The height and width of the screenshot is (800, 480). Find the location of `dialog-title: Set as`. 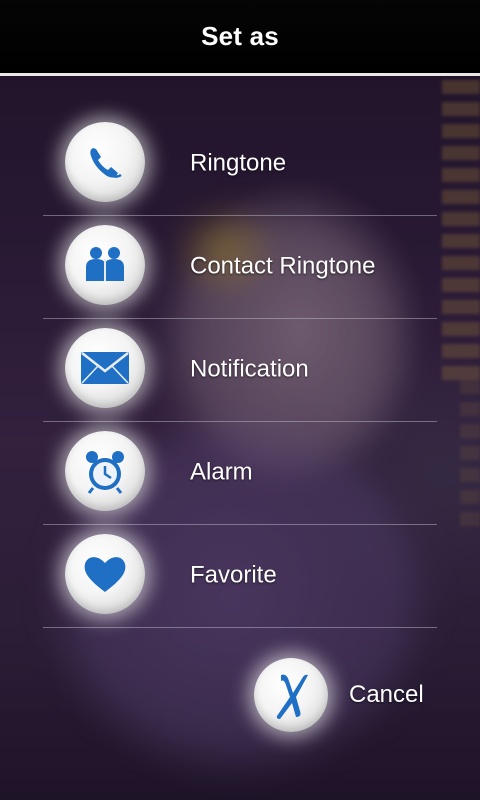

dialog-title: Set as is located at coordinates (240, 36).